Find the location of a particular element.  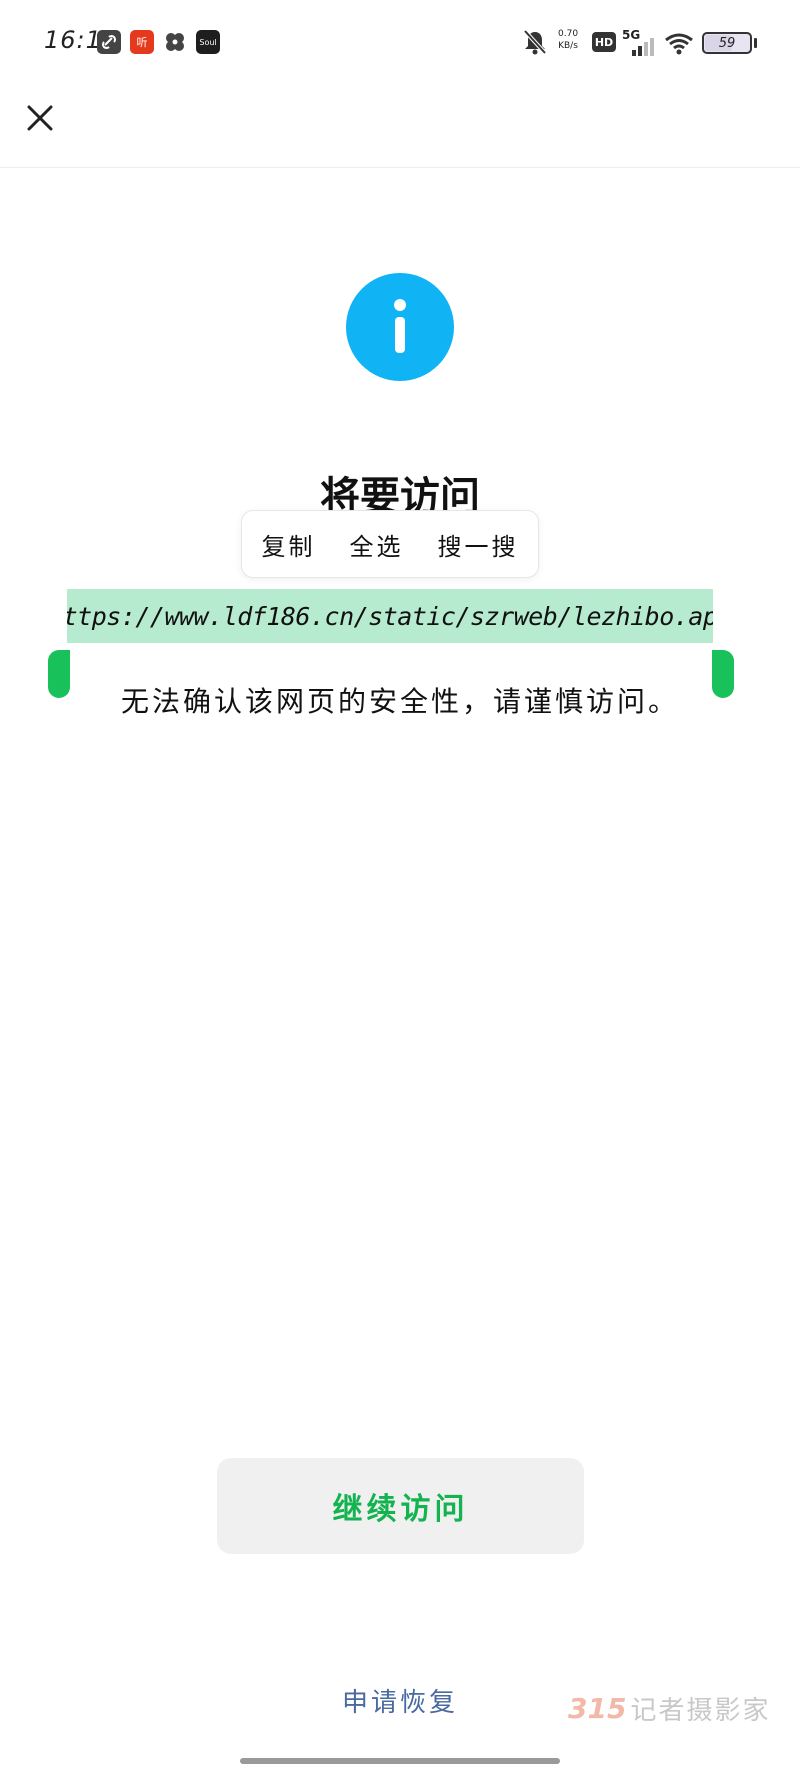

watermark: 315 记者摄影家 is located at coordinates (669, 1708).